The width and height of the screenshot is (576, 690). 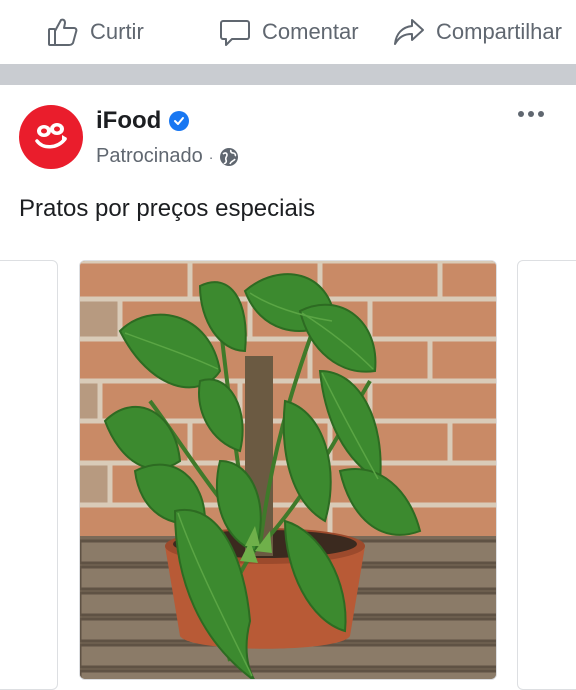 What do you see at coordinates (149, 156) in the screenshot?
I see `sponsored-label: Patrocinado` at bounding box center [149, 156].